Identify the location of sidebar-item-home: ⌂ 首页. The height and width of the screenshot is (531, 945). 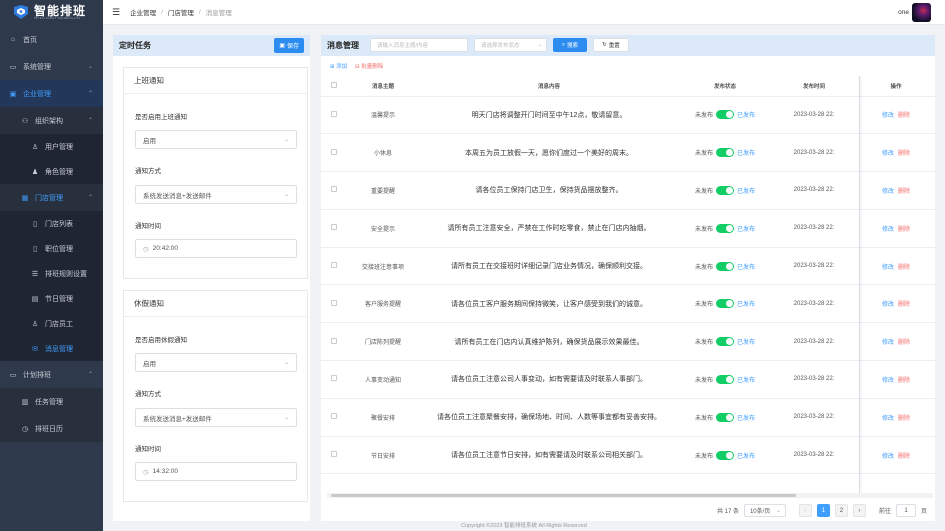
(51, 39).